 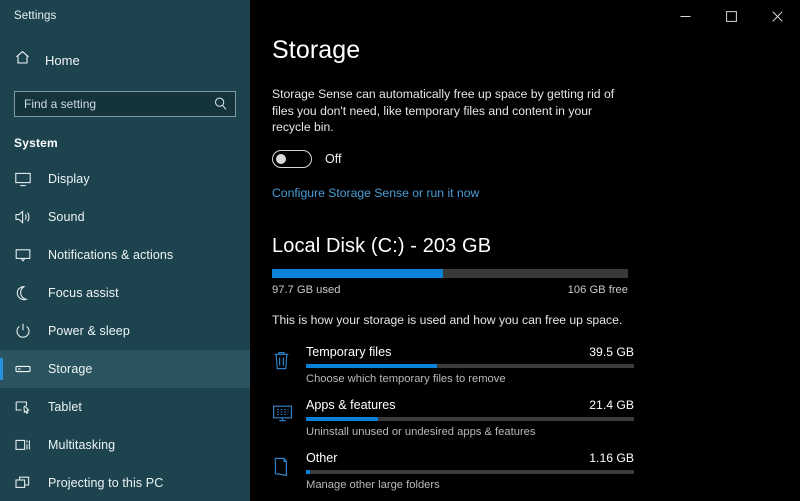 I want to click on minimize-icon, so click(x=685, y=16).